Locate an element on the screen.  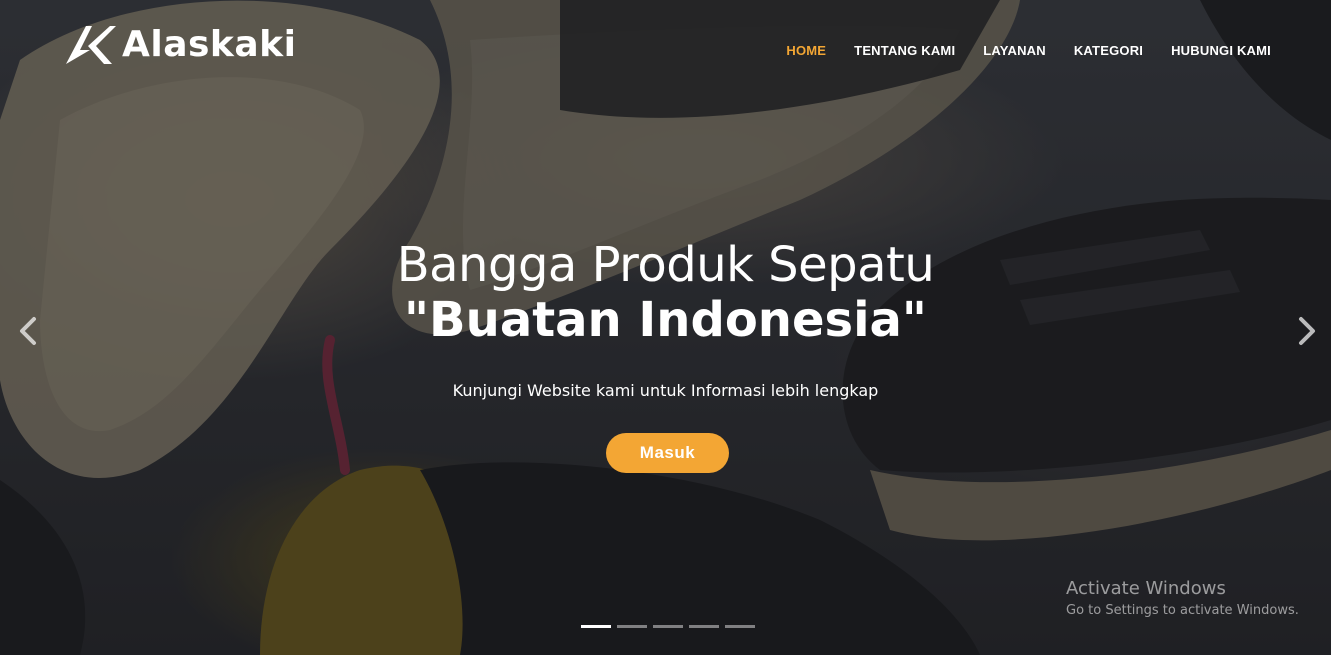
ak-monogram-icon is located at coordinates (91, 45).